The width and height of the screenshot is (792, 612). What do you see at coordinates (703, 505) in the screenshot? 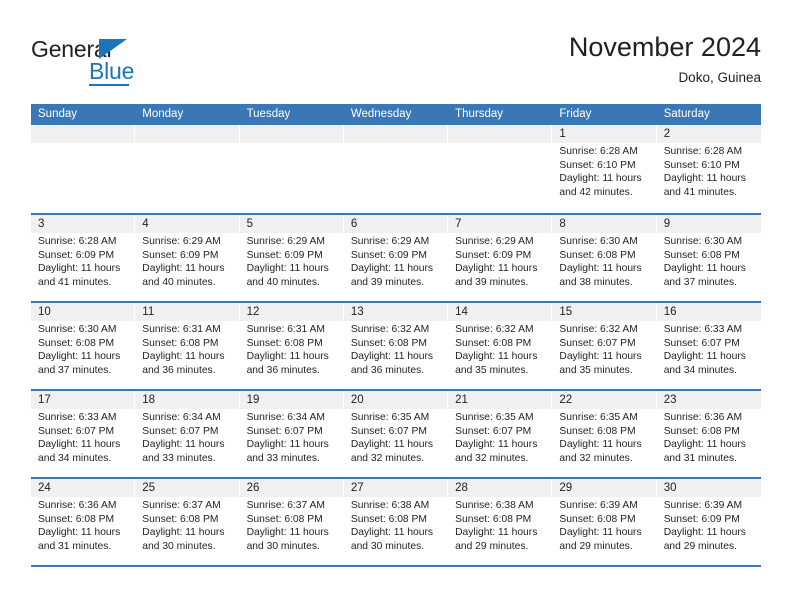
I see `day-sunrise-text: Sunrise: 6:39 AM` at bounding box center [703, 505].